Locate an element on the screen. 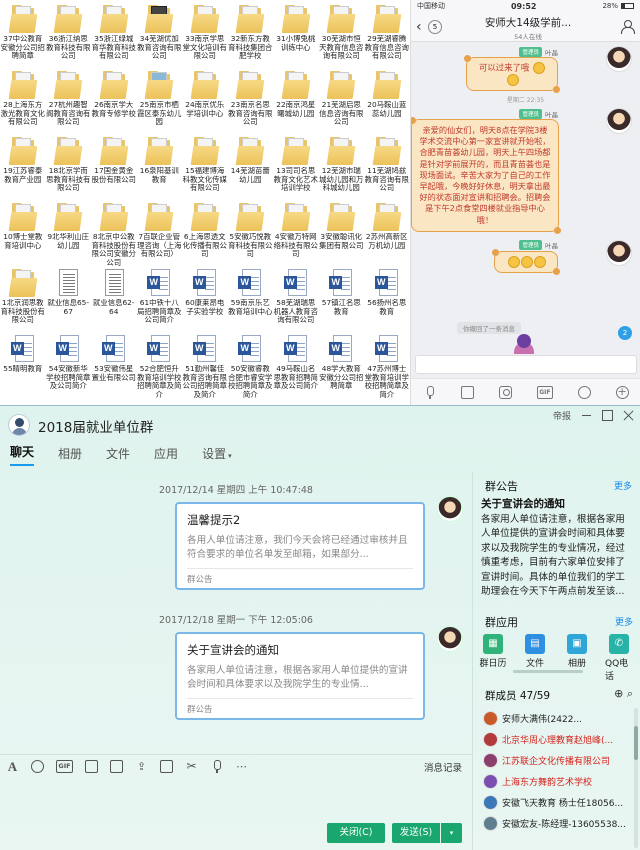 The image size is (640, 850). group-app-item: ✆ QQ电话 is located at coordinates (619, 658).